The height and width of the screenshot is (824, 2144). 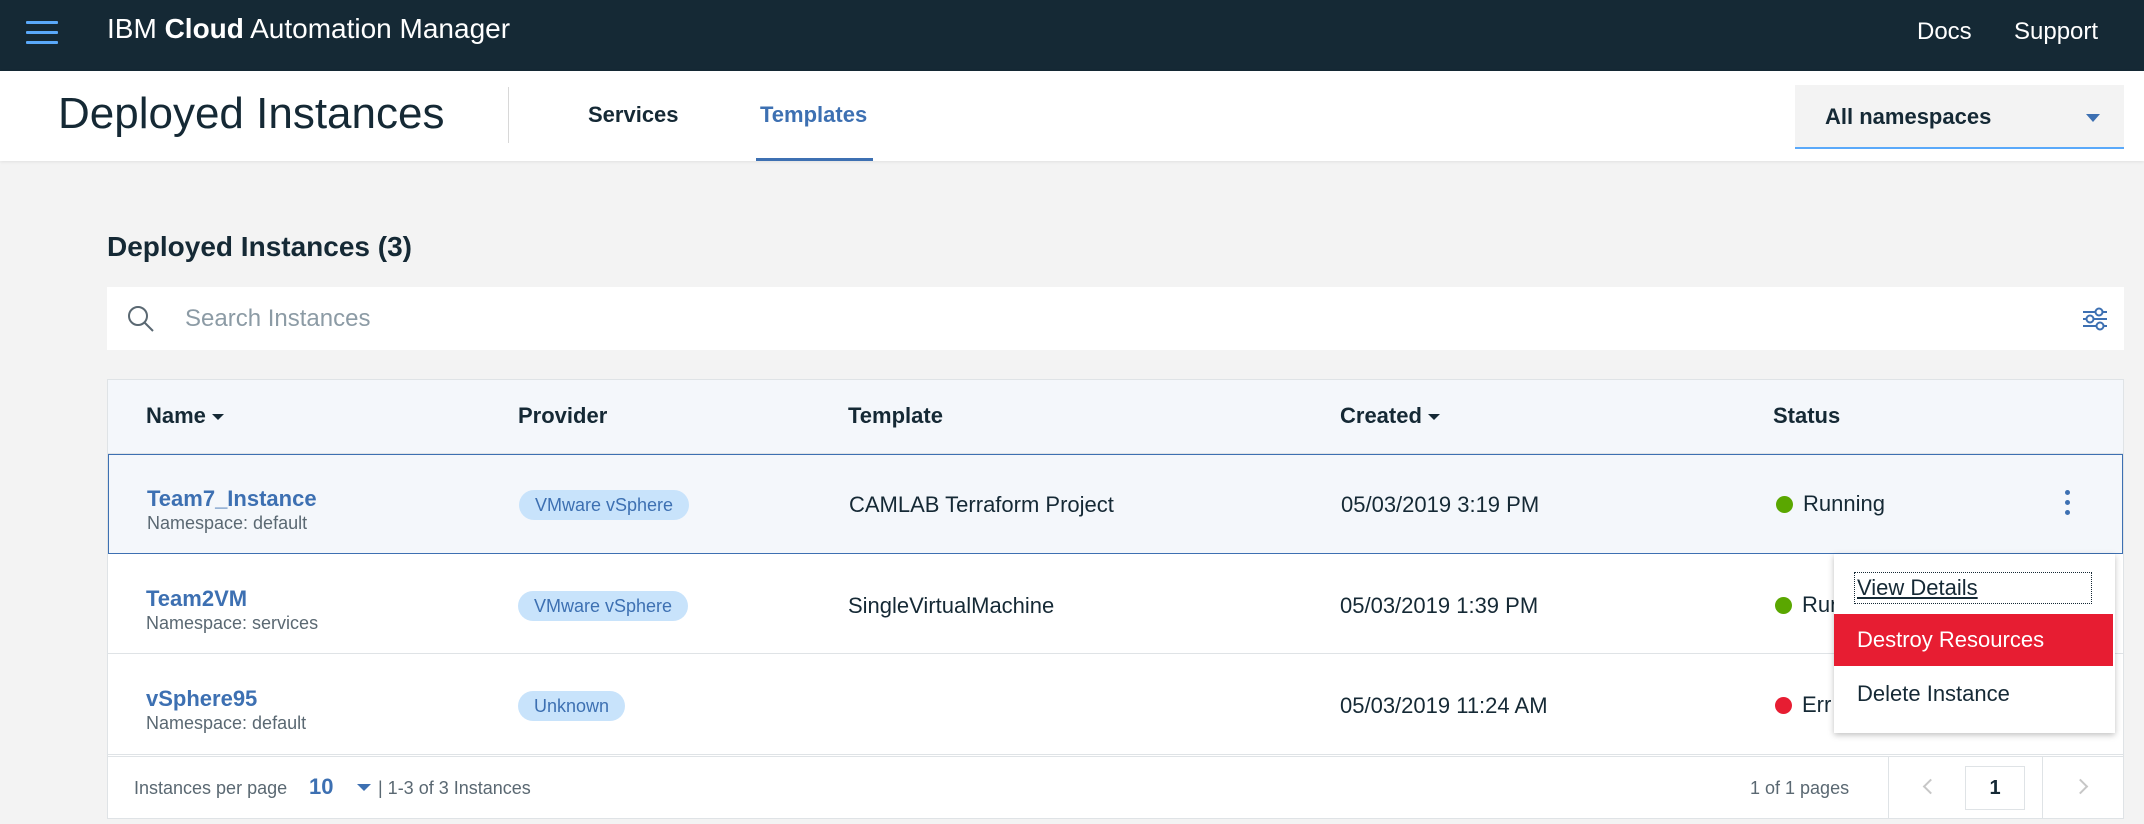 What do you see at coordinates (1440, 504) in the screenshot?
I see `created-cell: 05/03/2019 3:19 PM` at bounding box center [1440, 504].